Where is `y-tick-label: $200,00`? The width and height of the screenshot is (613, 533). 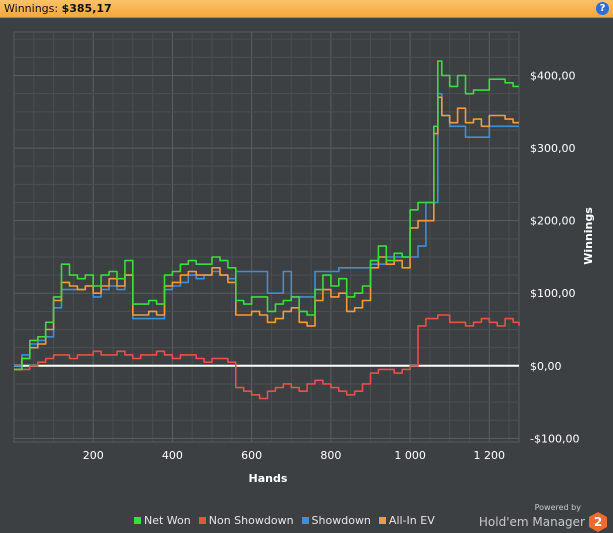
y-tick-label: $200,00 is located at coordinates (553, 221).